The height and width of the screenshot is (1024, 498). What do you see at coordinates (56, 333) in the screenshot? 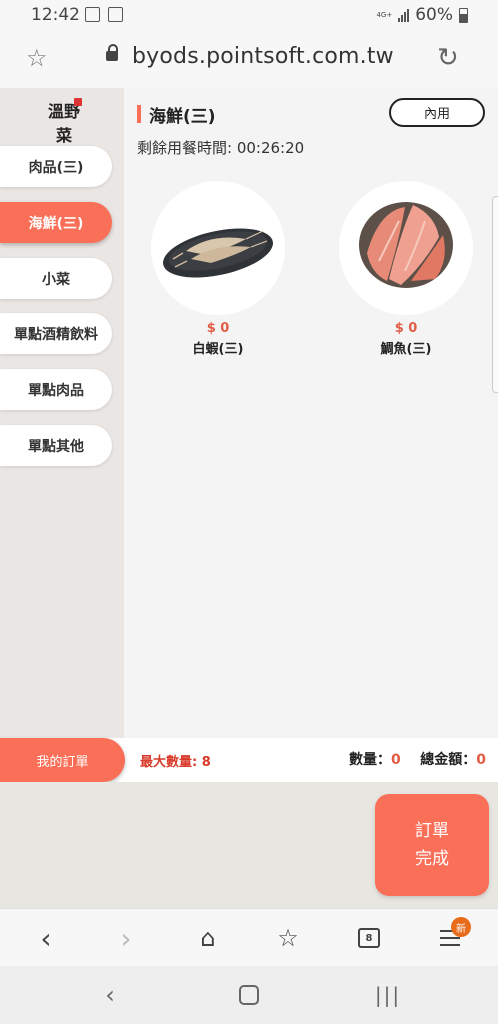
I see `category-alcohol-drinks: 單點酒精飲料` at bounding box center [56, 333].